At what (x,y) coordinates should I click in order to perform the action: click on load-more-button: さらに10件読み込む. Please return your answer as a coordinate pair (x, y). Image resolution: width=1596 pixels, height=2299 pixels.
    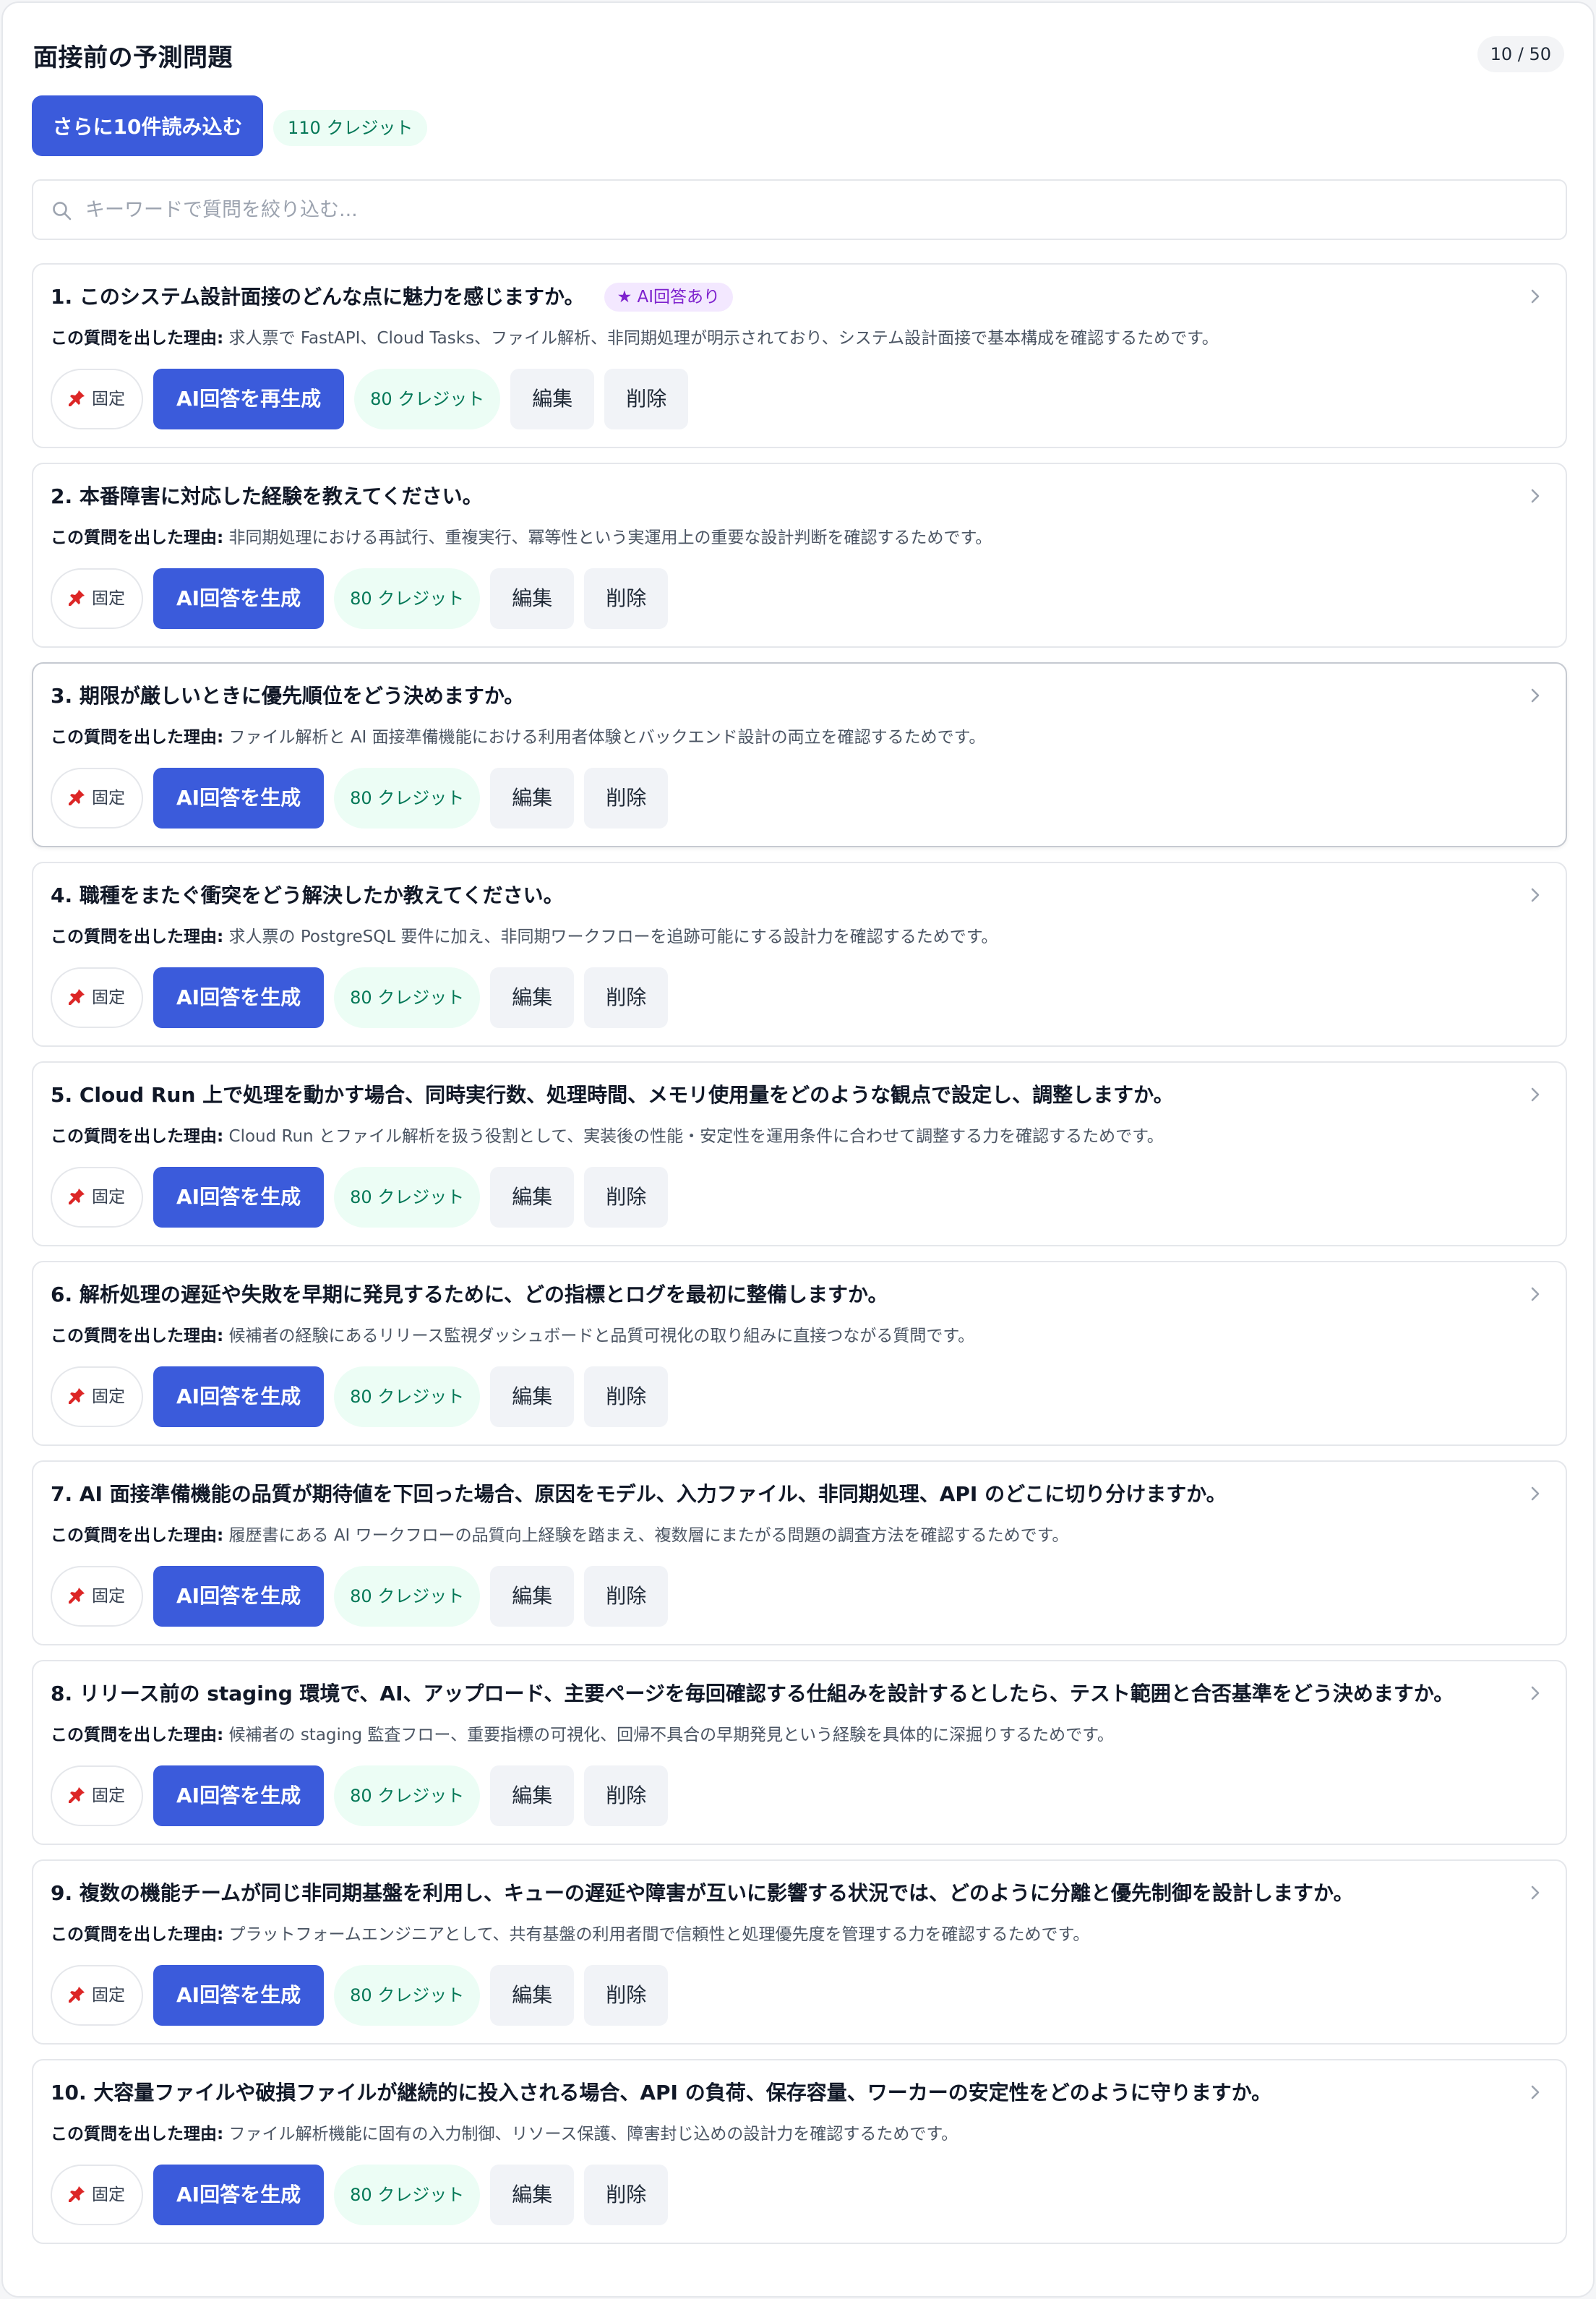
    Looking at the image, I should click on (147, 125).